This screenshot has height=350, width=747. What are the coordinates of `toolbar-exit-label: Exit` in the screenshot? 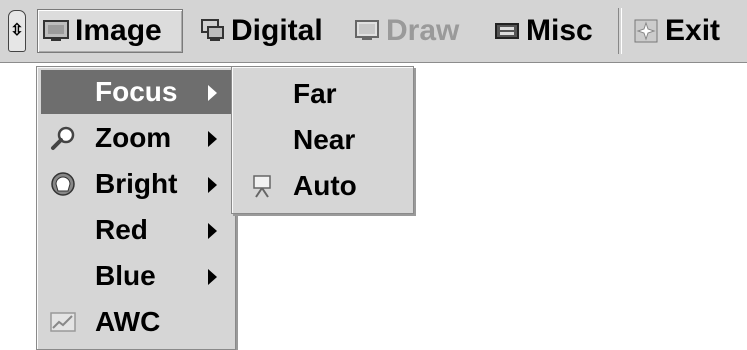 It's located at (693, 30).